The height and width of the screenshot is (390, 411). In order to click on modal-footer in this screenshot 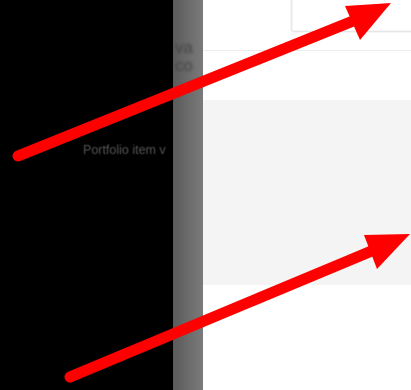, I will do `click(307, 337)`.